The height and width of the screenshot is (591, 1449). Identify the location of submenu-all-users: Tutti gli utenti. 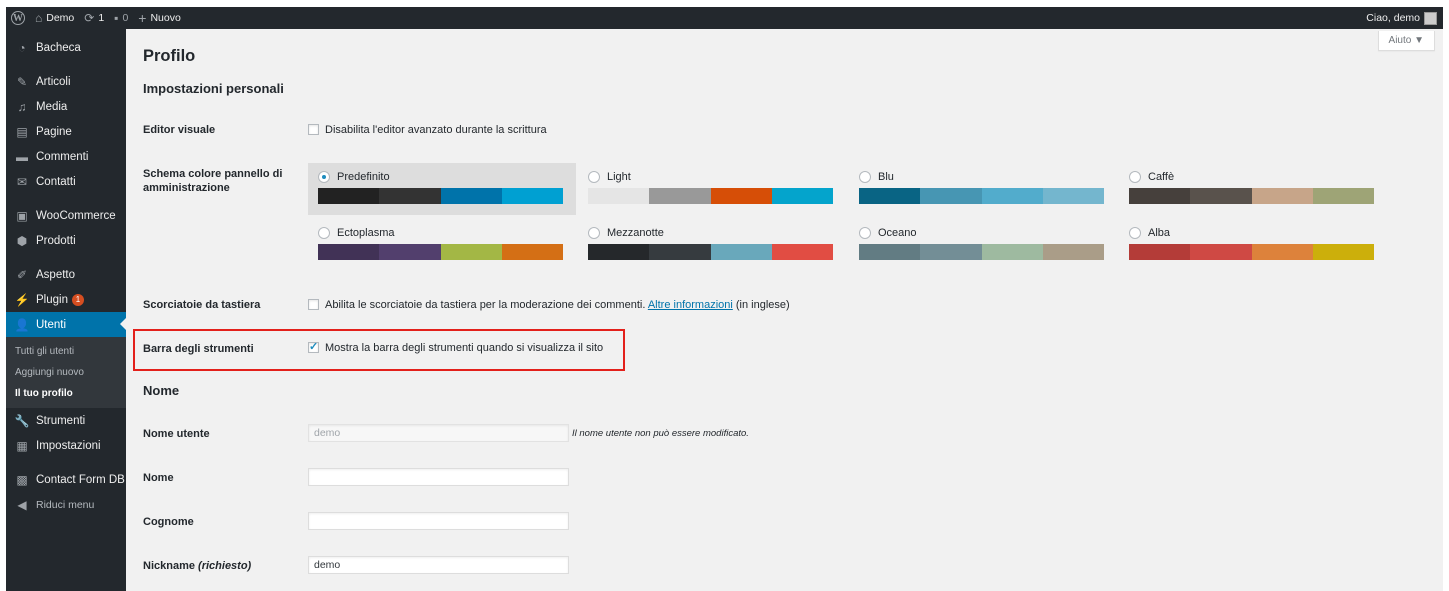
(66, 351).